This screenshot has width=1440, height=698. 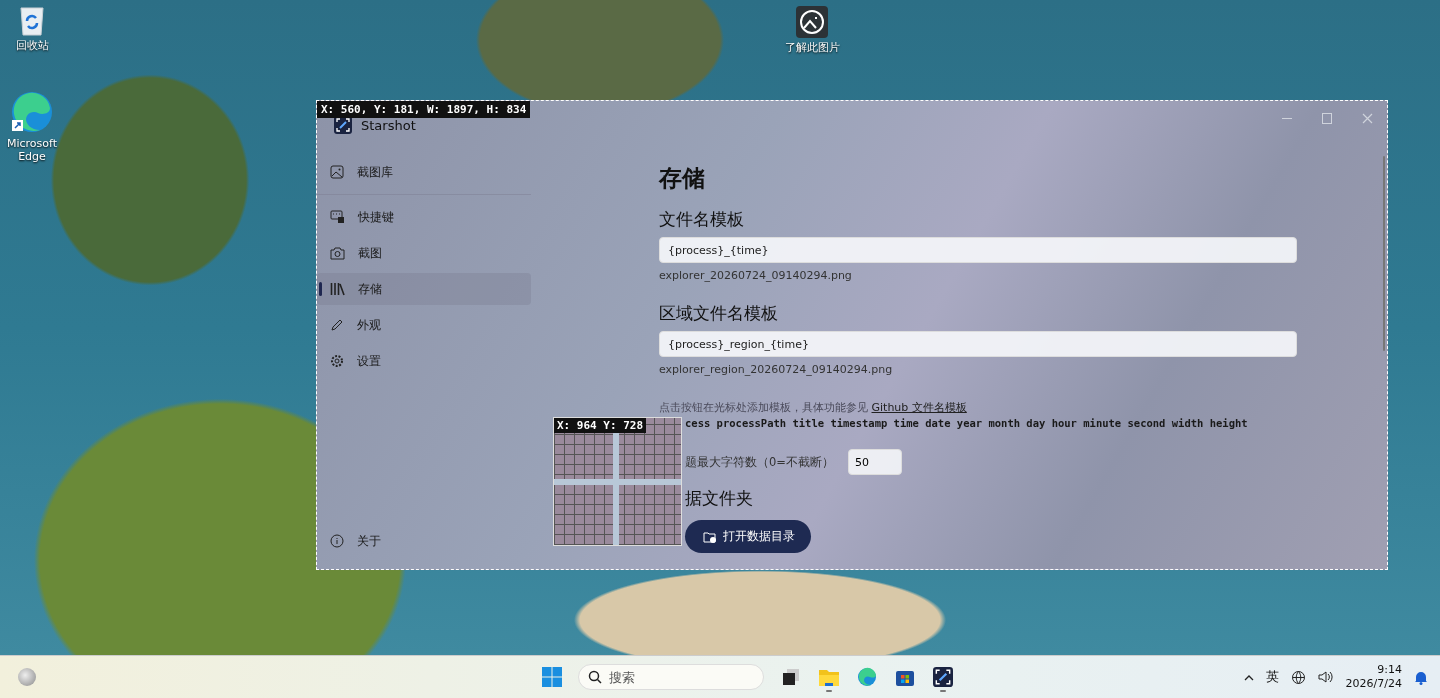 I want to click on image-icon, so click(x=337, y=172).